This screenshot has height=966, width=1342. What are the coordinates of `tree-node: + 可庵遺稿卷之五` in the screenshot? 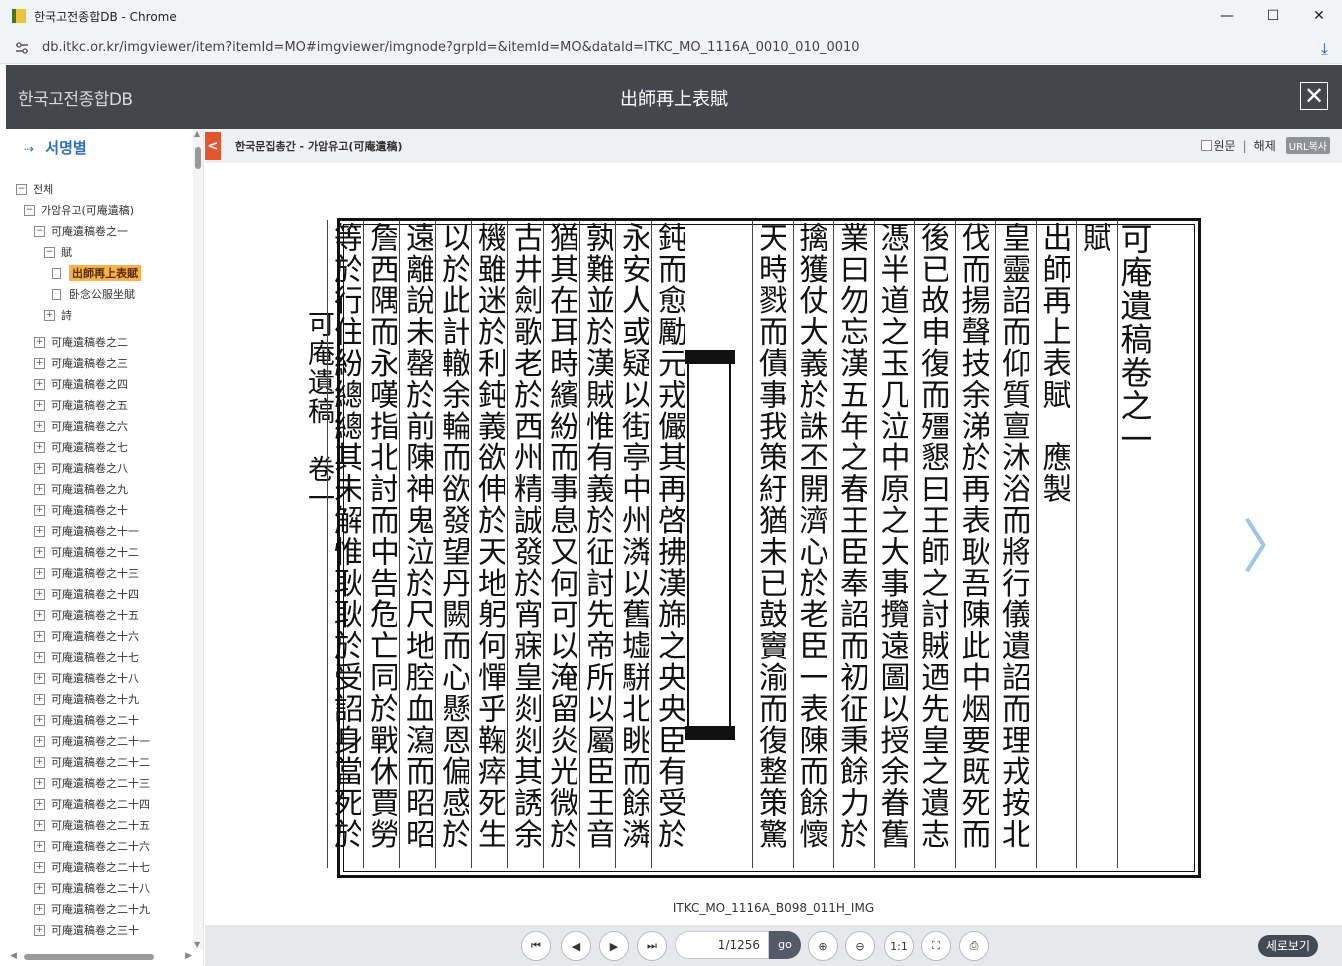 It's located at (81, 405).